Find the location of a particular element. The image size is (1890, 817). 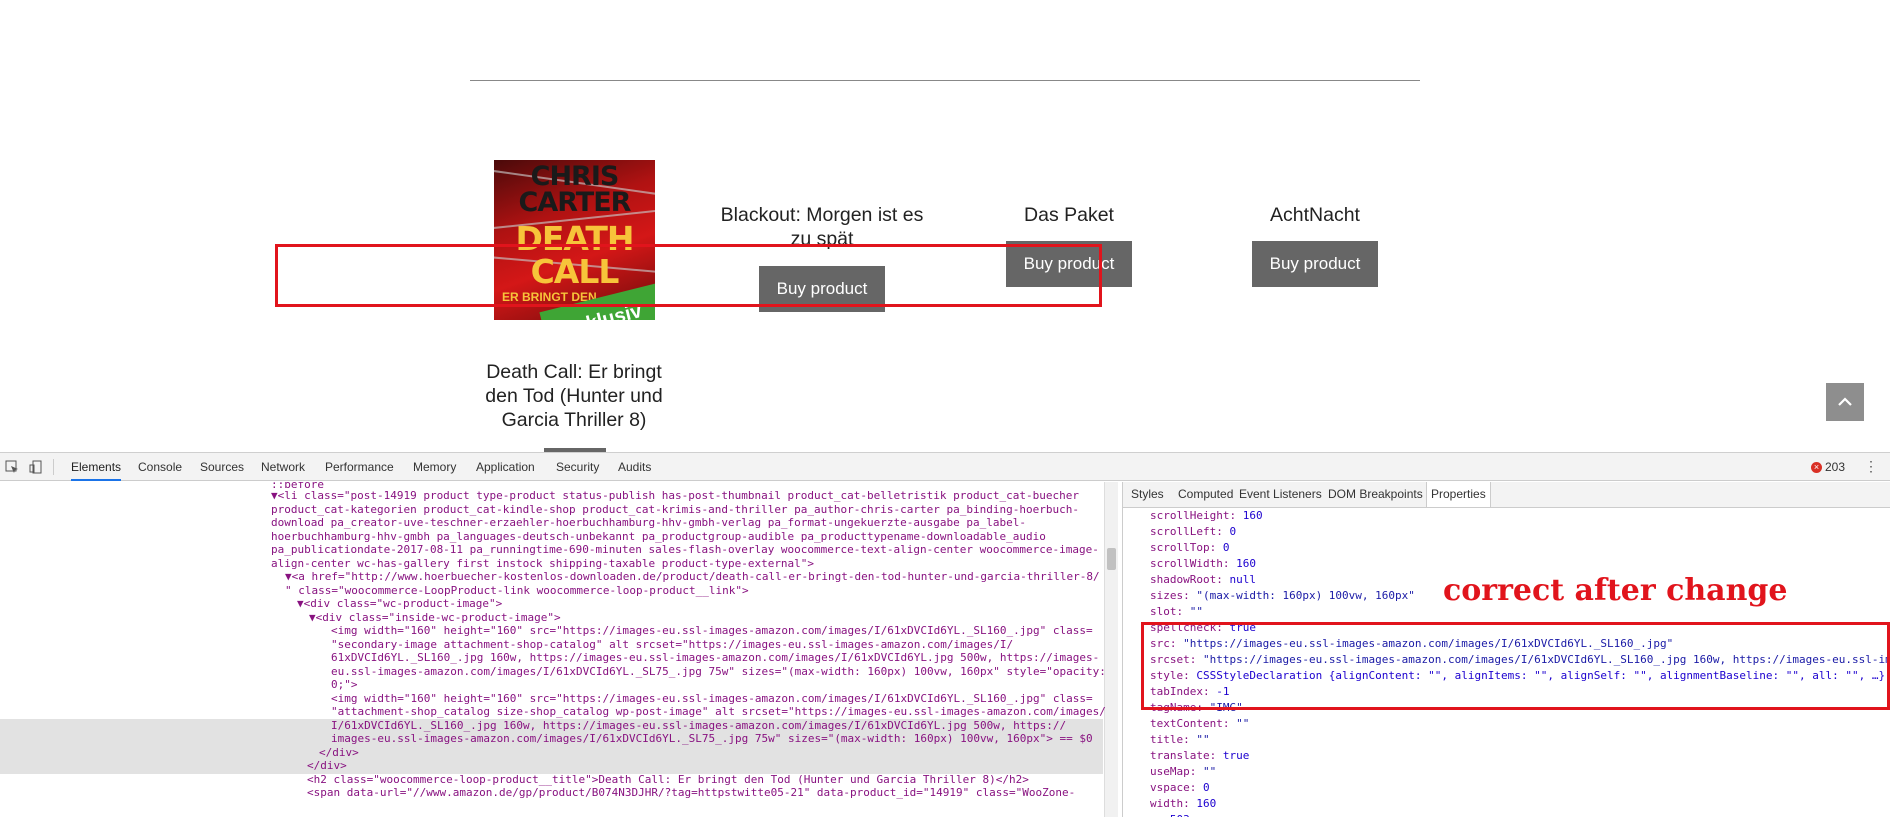

property-row: vspace: 0 is located at coordinates (1180, 788).